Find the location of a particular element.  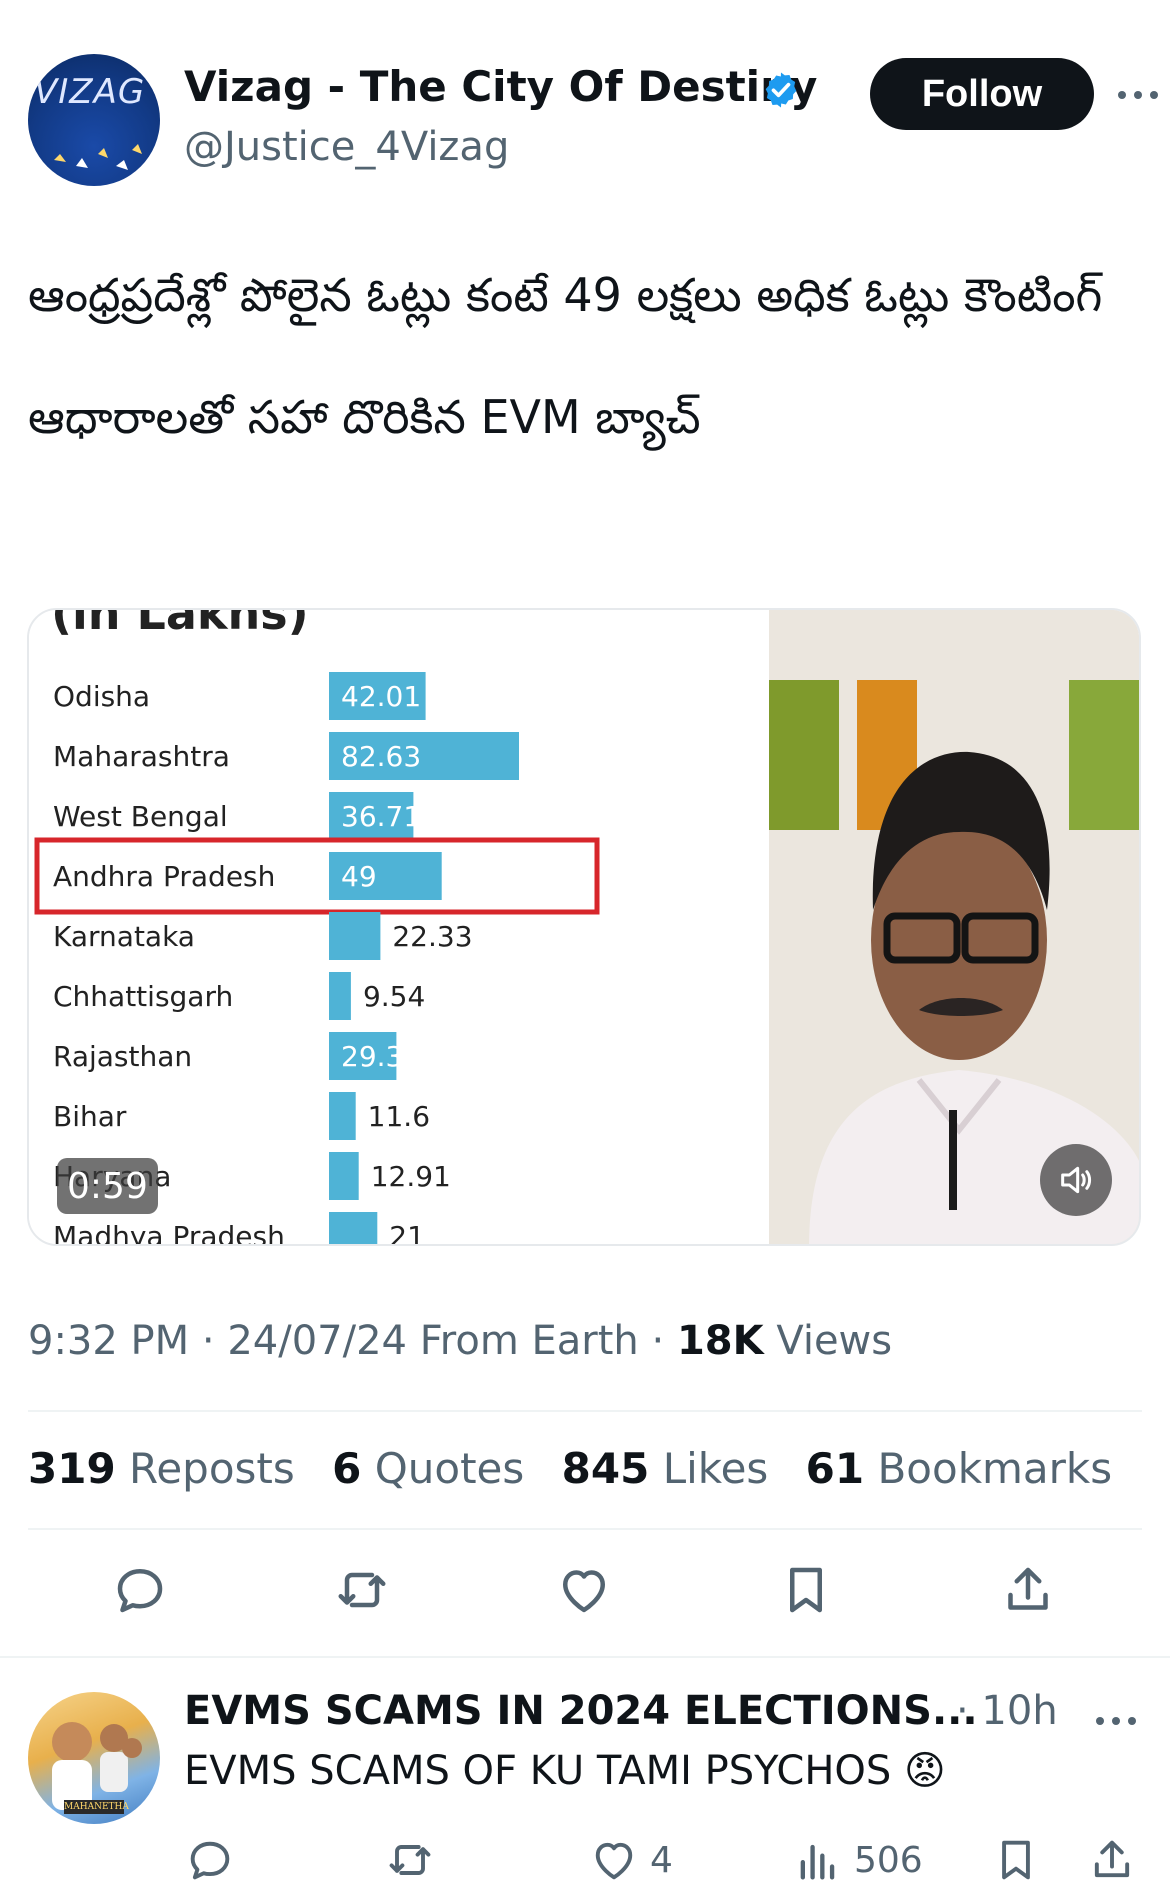

views-count: 18K is located at coordinates (720, 1341).